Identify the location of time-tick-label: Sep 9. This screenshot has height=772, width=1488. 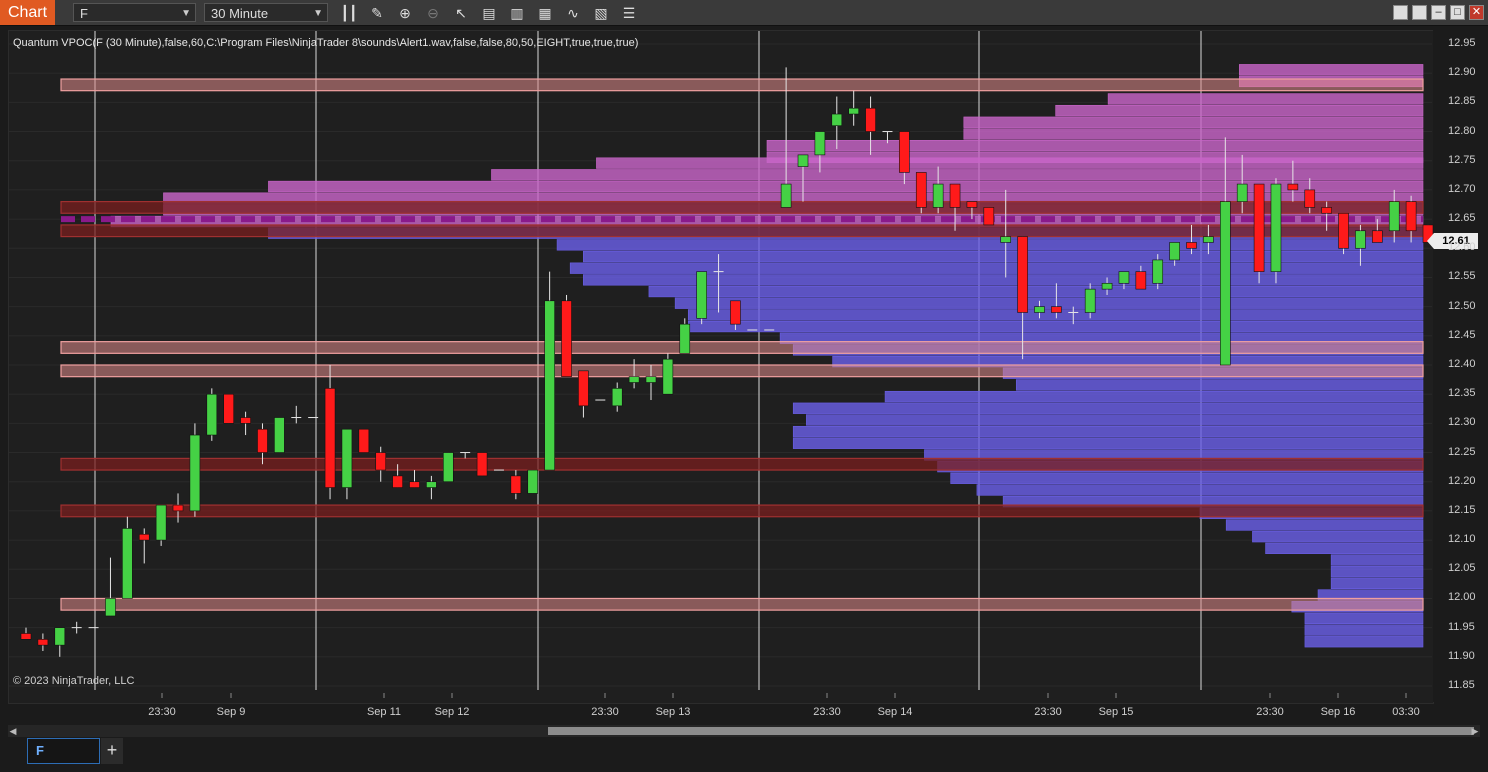
(231, 712).